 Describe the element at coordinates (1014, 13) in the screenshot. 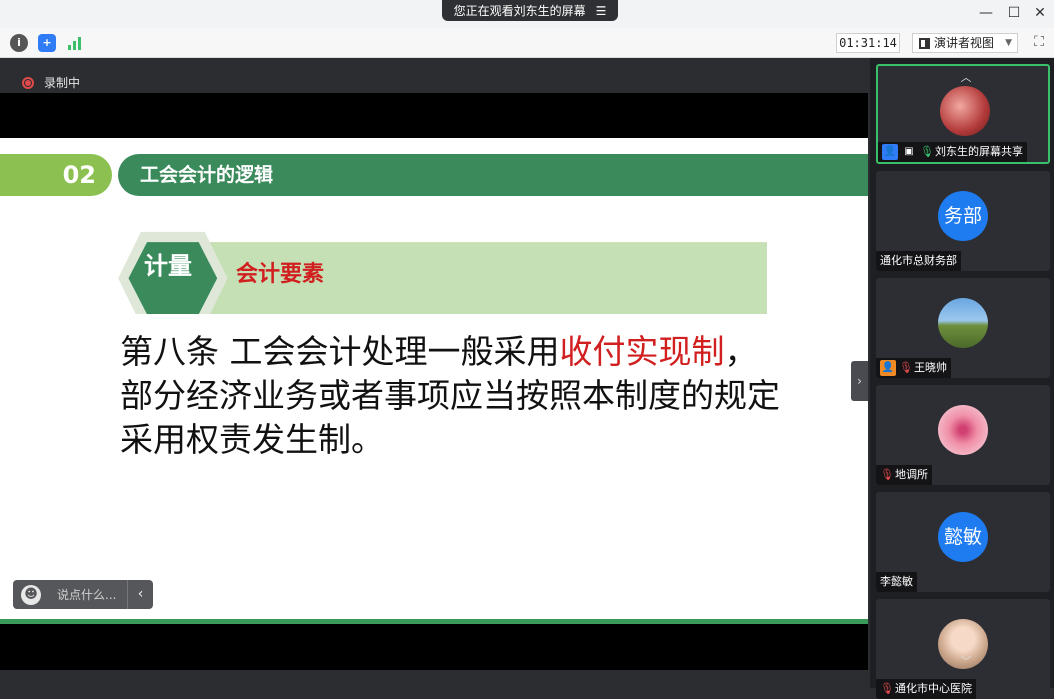

I see `maximize-button: ☐` at that location.